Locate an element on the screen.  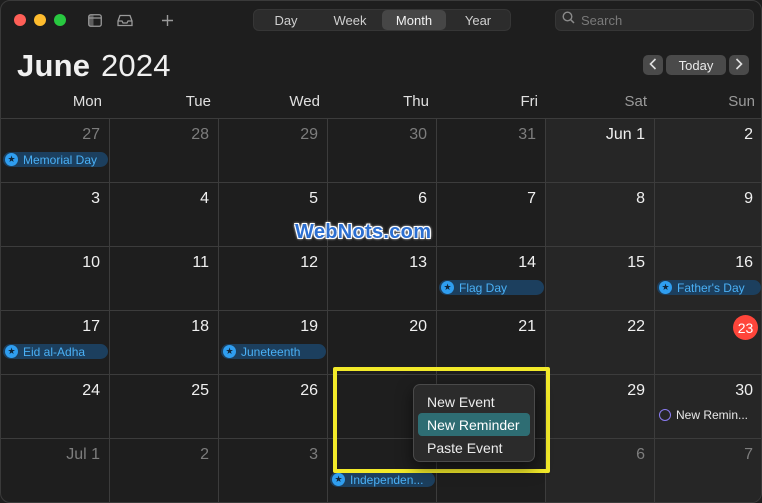
view-switcher: Day Week Month Year is located at coordinates (382, 20).